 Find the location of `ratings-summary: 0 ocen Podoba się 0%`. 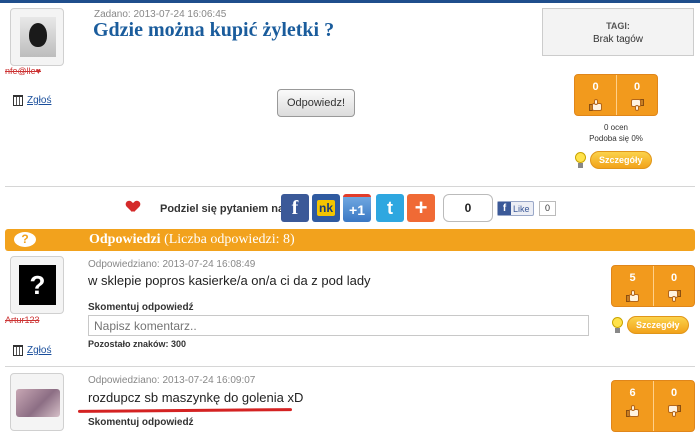

ratings-summary: 0 ocen Podoba się 0% is located at coordinates (616, 133).